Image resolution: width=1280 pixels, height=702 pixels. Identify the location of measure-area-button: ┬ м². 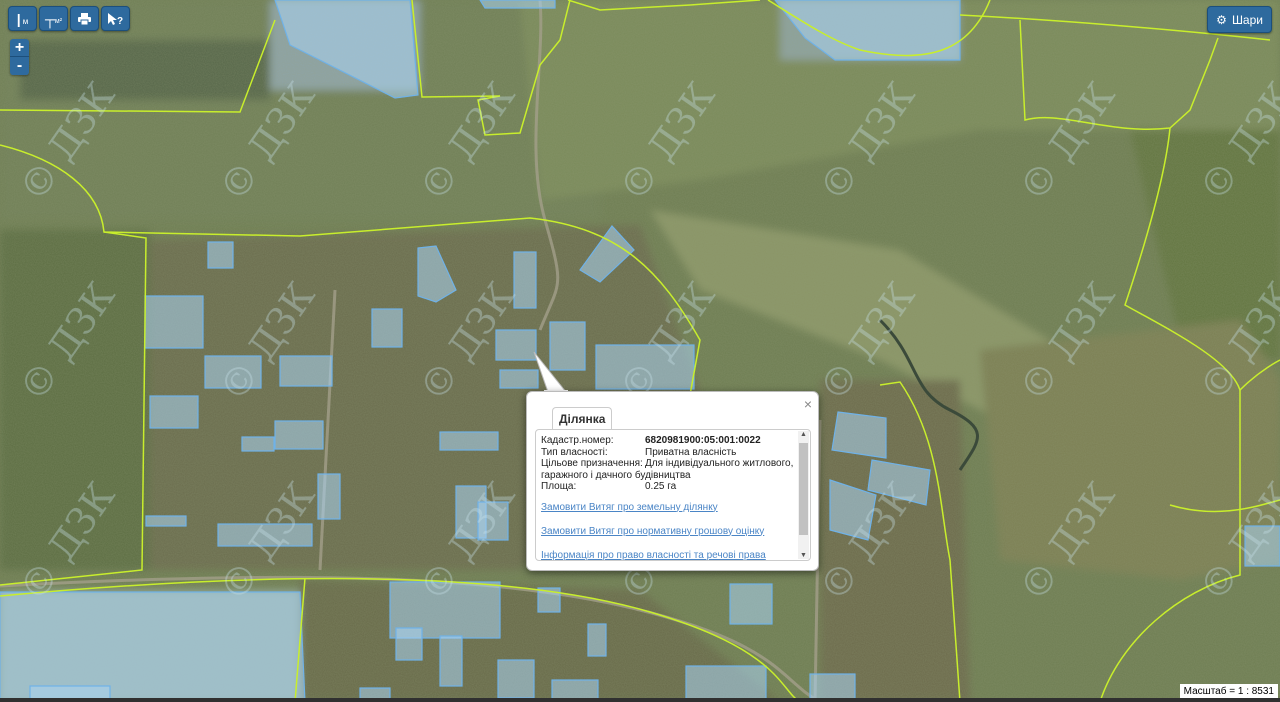
(53, 18).